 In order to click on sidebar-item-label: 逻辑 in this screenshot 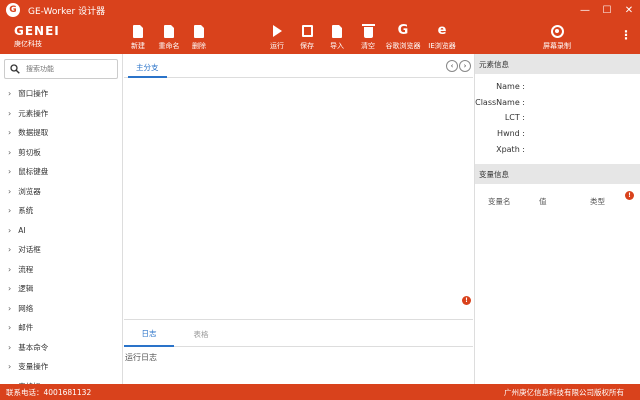, I will do `click(26, 289)`.